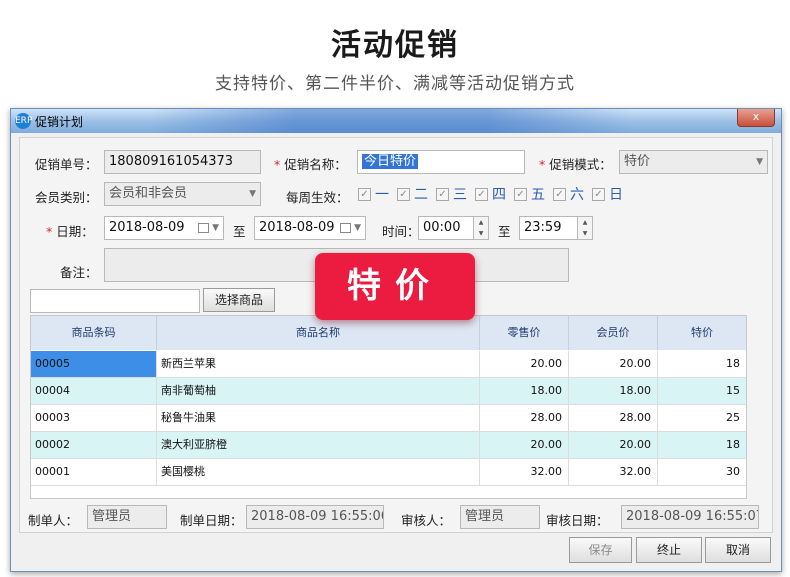 The width and height of the screenshot is (790, 577). I want to click on weekday-tue: ✓ 二, so click(412, 194).